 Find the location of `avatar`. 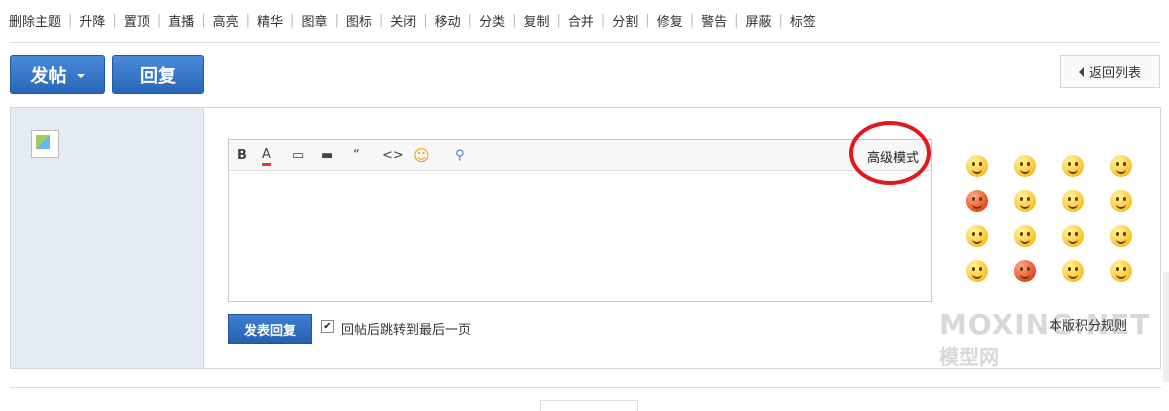

avatar is located at coordinates (45, 144).